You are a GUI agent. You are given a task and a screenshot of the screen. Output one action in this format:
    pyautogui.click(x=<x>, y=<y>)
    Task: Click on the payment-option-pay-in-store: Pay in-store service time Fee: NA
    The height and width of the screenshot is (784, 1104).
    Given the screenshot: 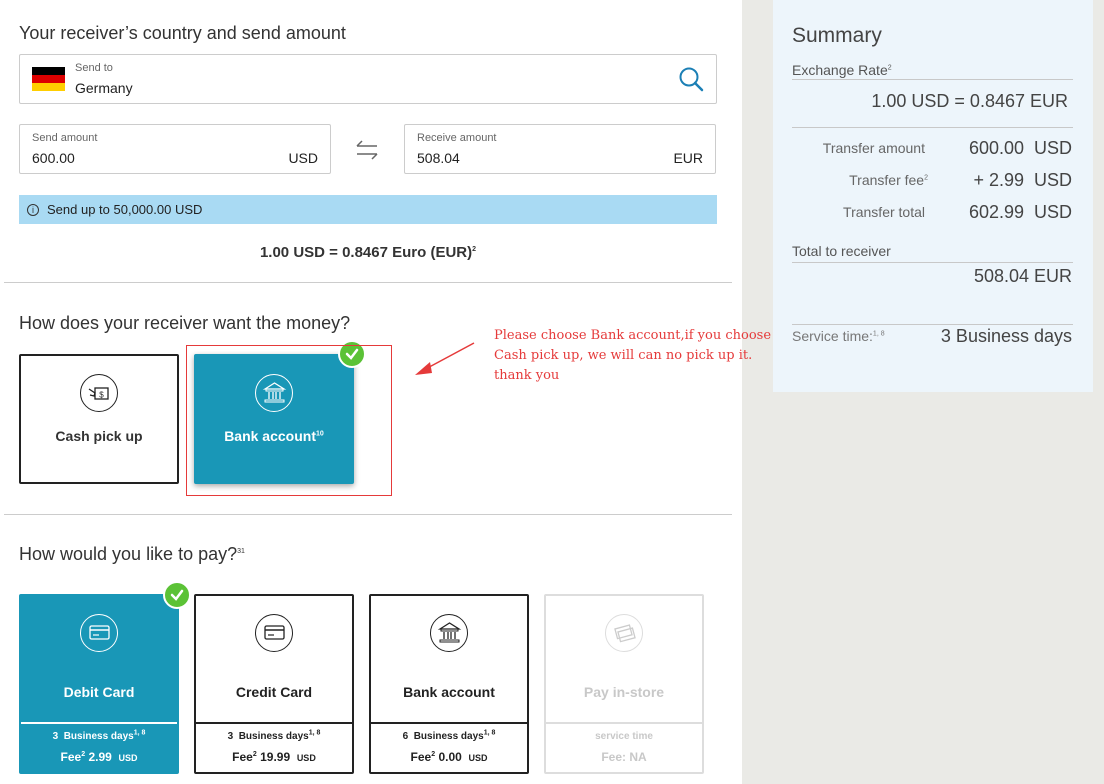 What is the action you would take?
    pyautogui.click(x=624, y=684)
    